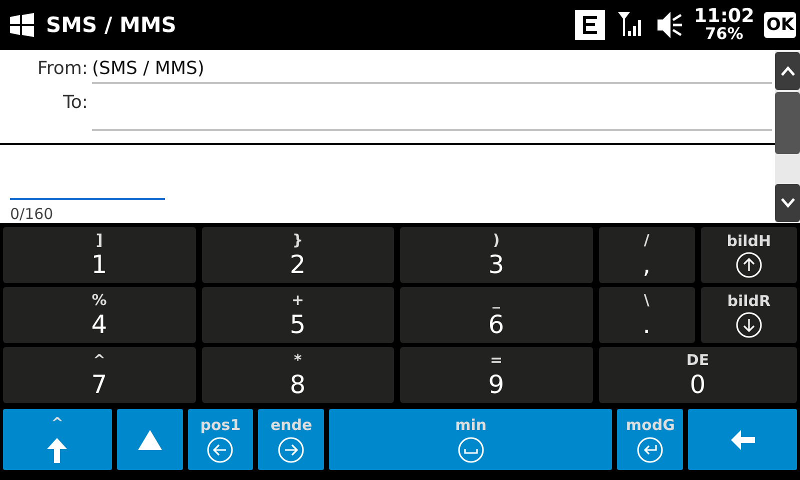 The height and width of the screenshot is (480, 800). Describe the element at coordinates (496, 375) in the screenshot. I see `keypad-key: = 9` at that location.